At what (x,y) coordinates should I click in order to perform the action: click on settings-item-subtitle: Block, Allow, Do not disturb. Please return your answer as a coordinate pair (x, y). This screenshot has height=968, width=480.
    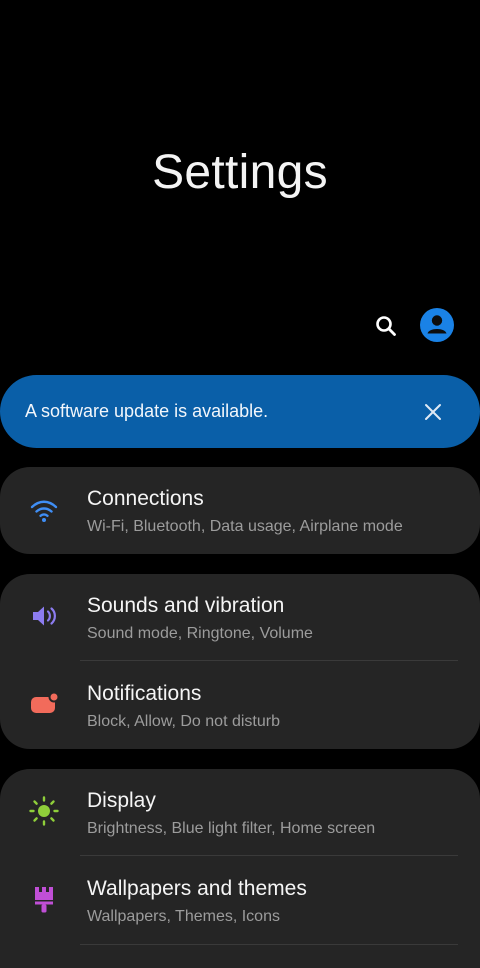
    Looking at the image, I should click on (183, 721).